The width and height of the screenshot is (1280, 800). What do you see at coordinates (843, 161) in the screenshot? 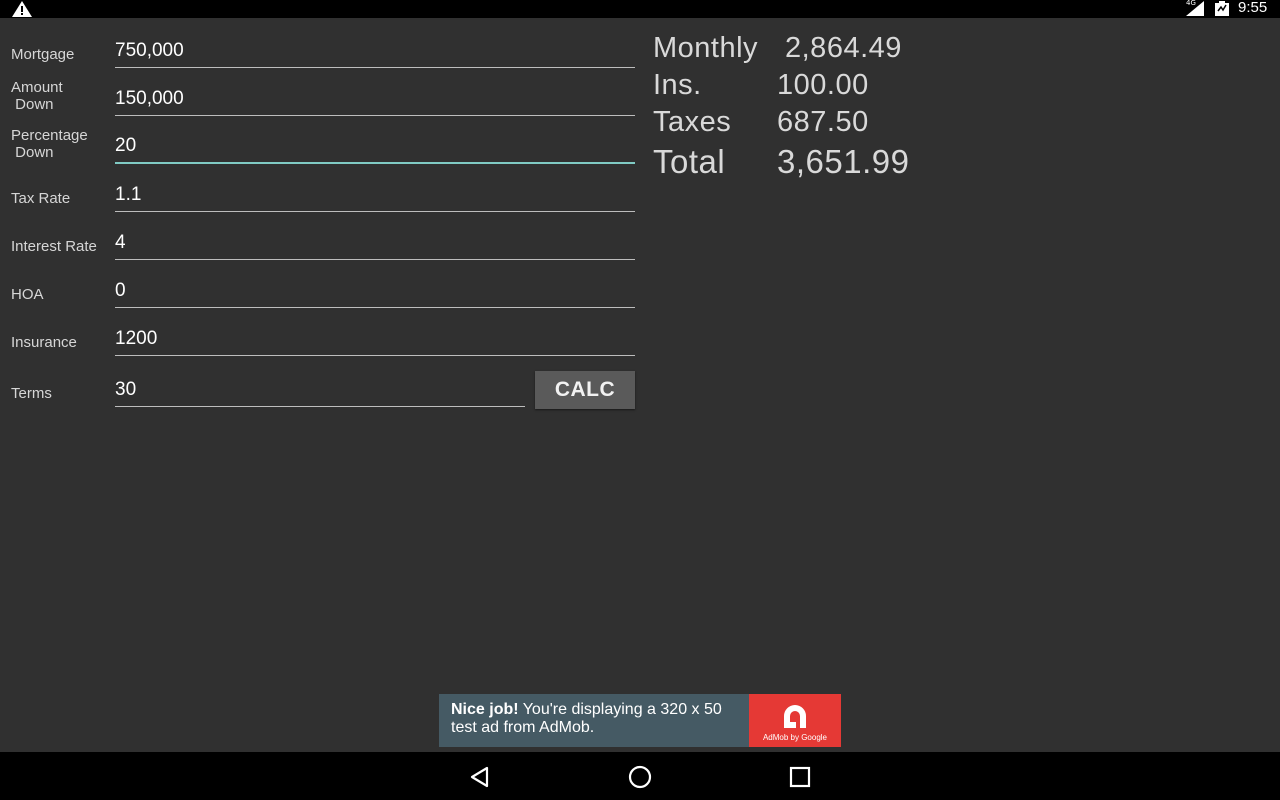
I see `total-value: 3,651.99` at bounding box center [843, 161].